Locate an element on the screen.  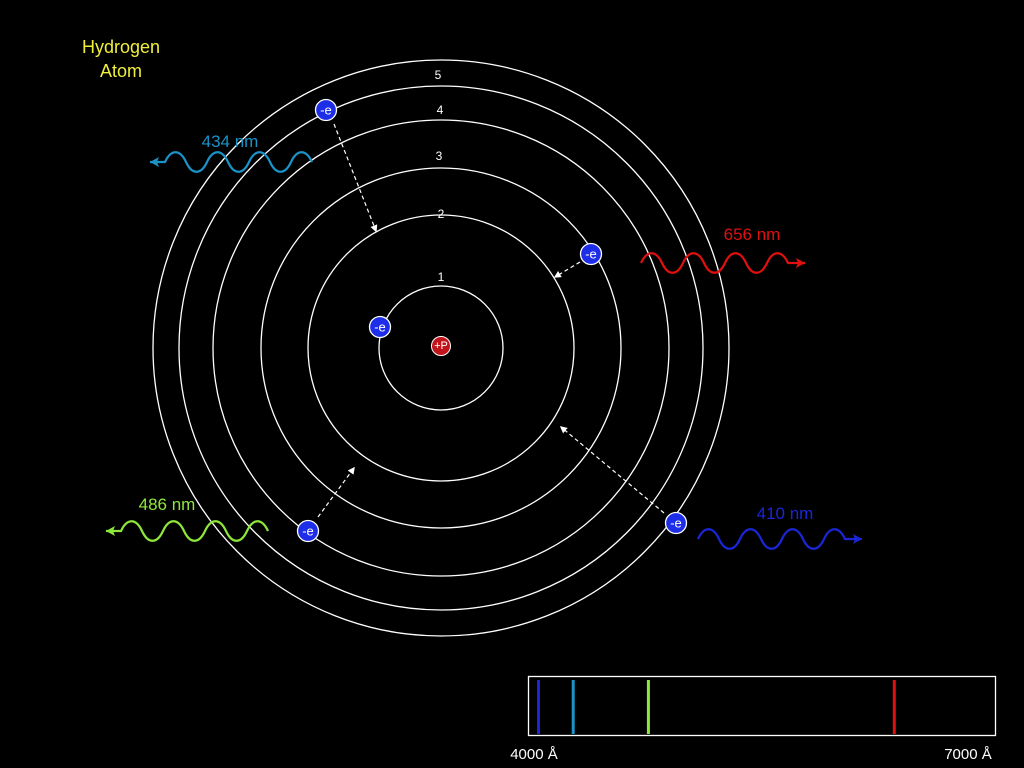
orbit-label-4: 4 is located at coordinates (440, 110).